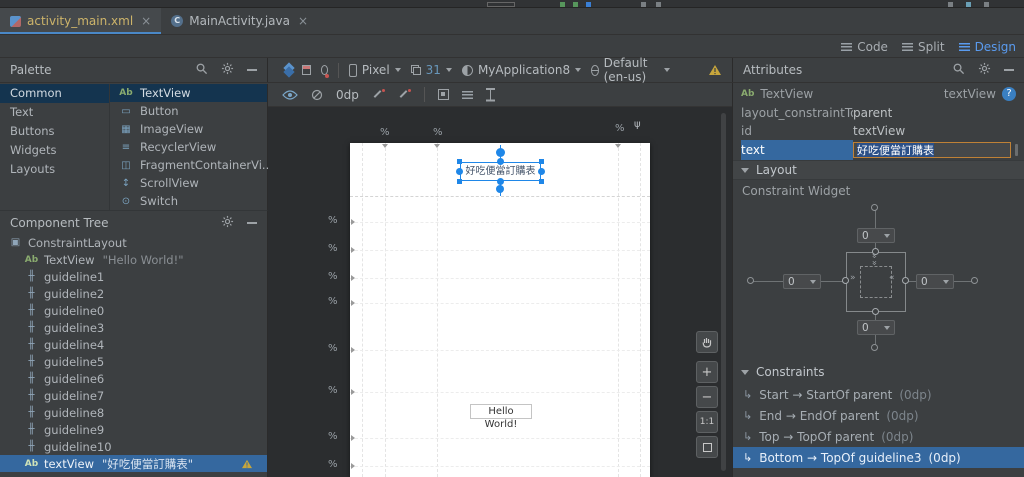 This screenshot has height=477, width=1024. Describe the element at coordinates (188, 129) in the screenshot. I see `palette-item-imageview: ▦ ImageView` at that location.